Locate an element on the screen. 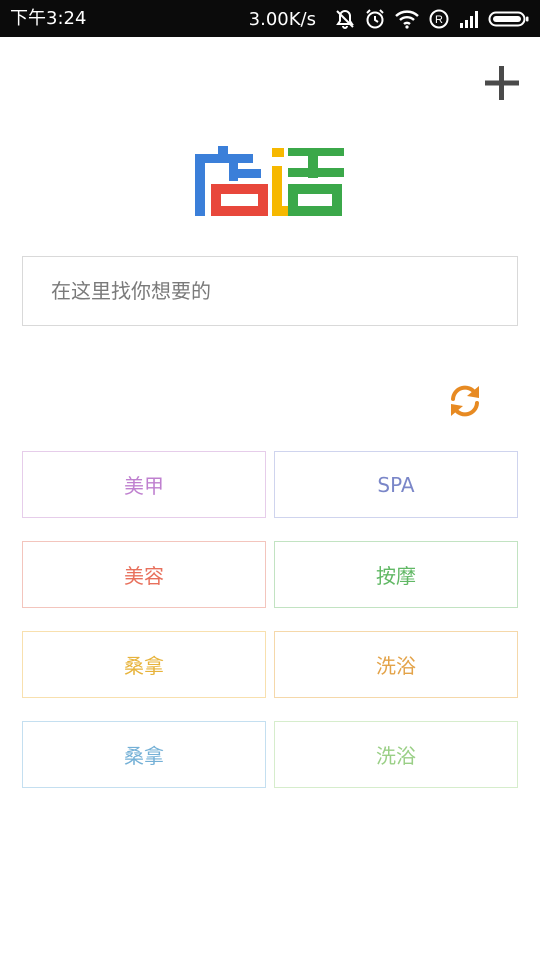 This screenshot has width=540, height=960. category-massage: 按摩 is located at coordinates (396, 574).